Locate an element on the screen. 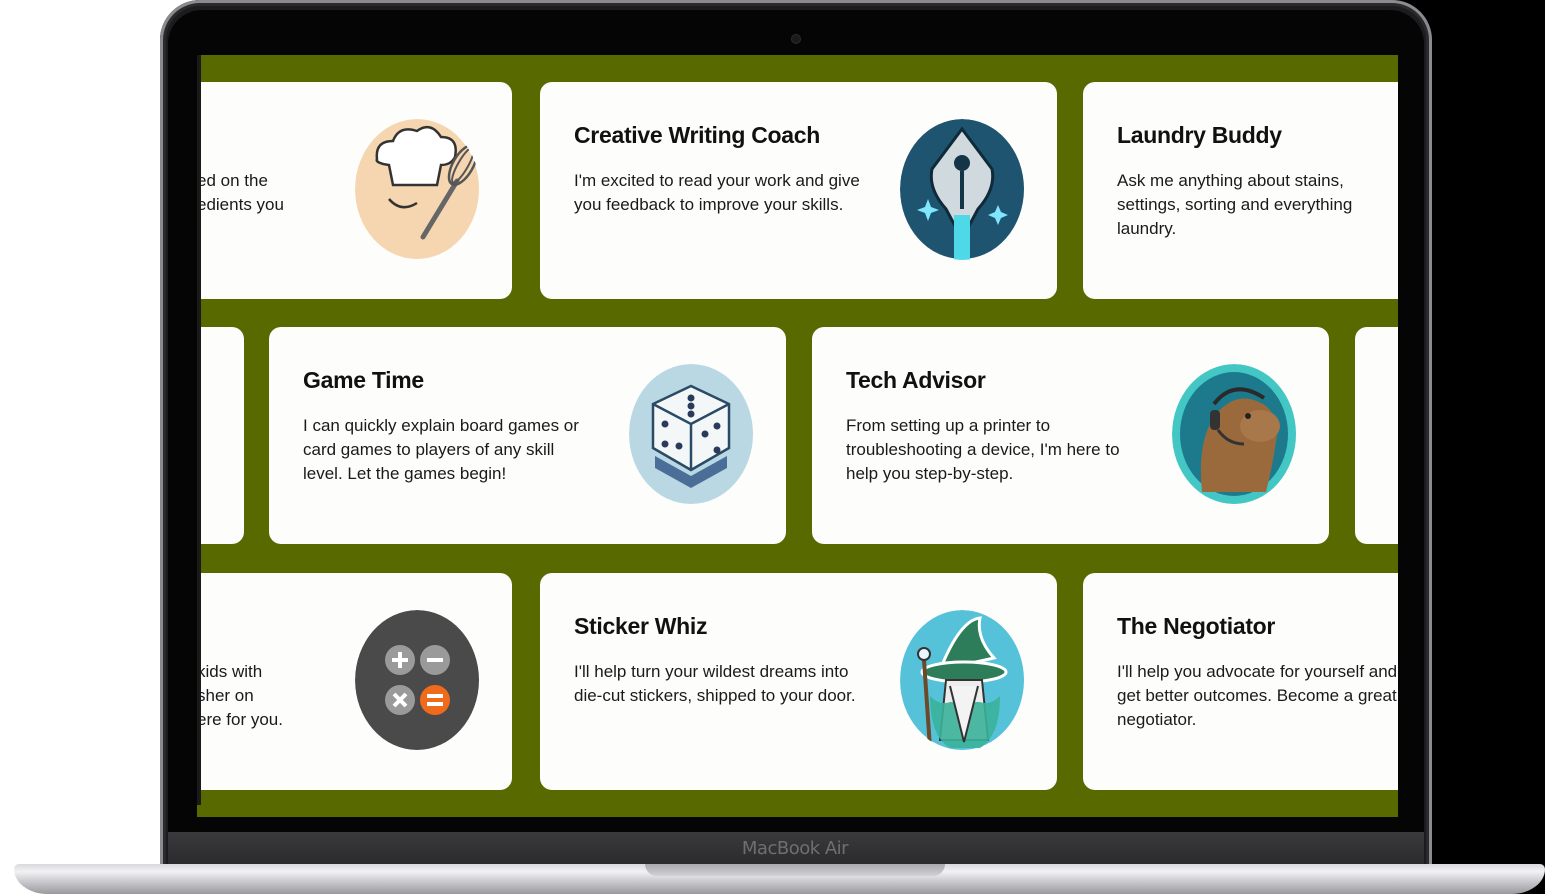 Image resolution: width=1545 pixels, height=894 pixels. card-math-partial: kids with sher on ere for you. is located at coordinates (354, 681).